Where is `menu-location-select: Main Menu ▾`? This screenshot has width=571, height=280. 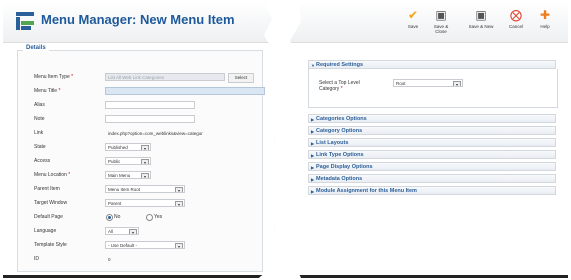 menu-location-select: Main Menu ▾ is located at coordinates (128, 175).